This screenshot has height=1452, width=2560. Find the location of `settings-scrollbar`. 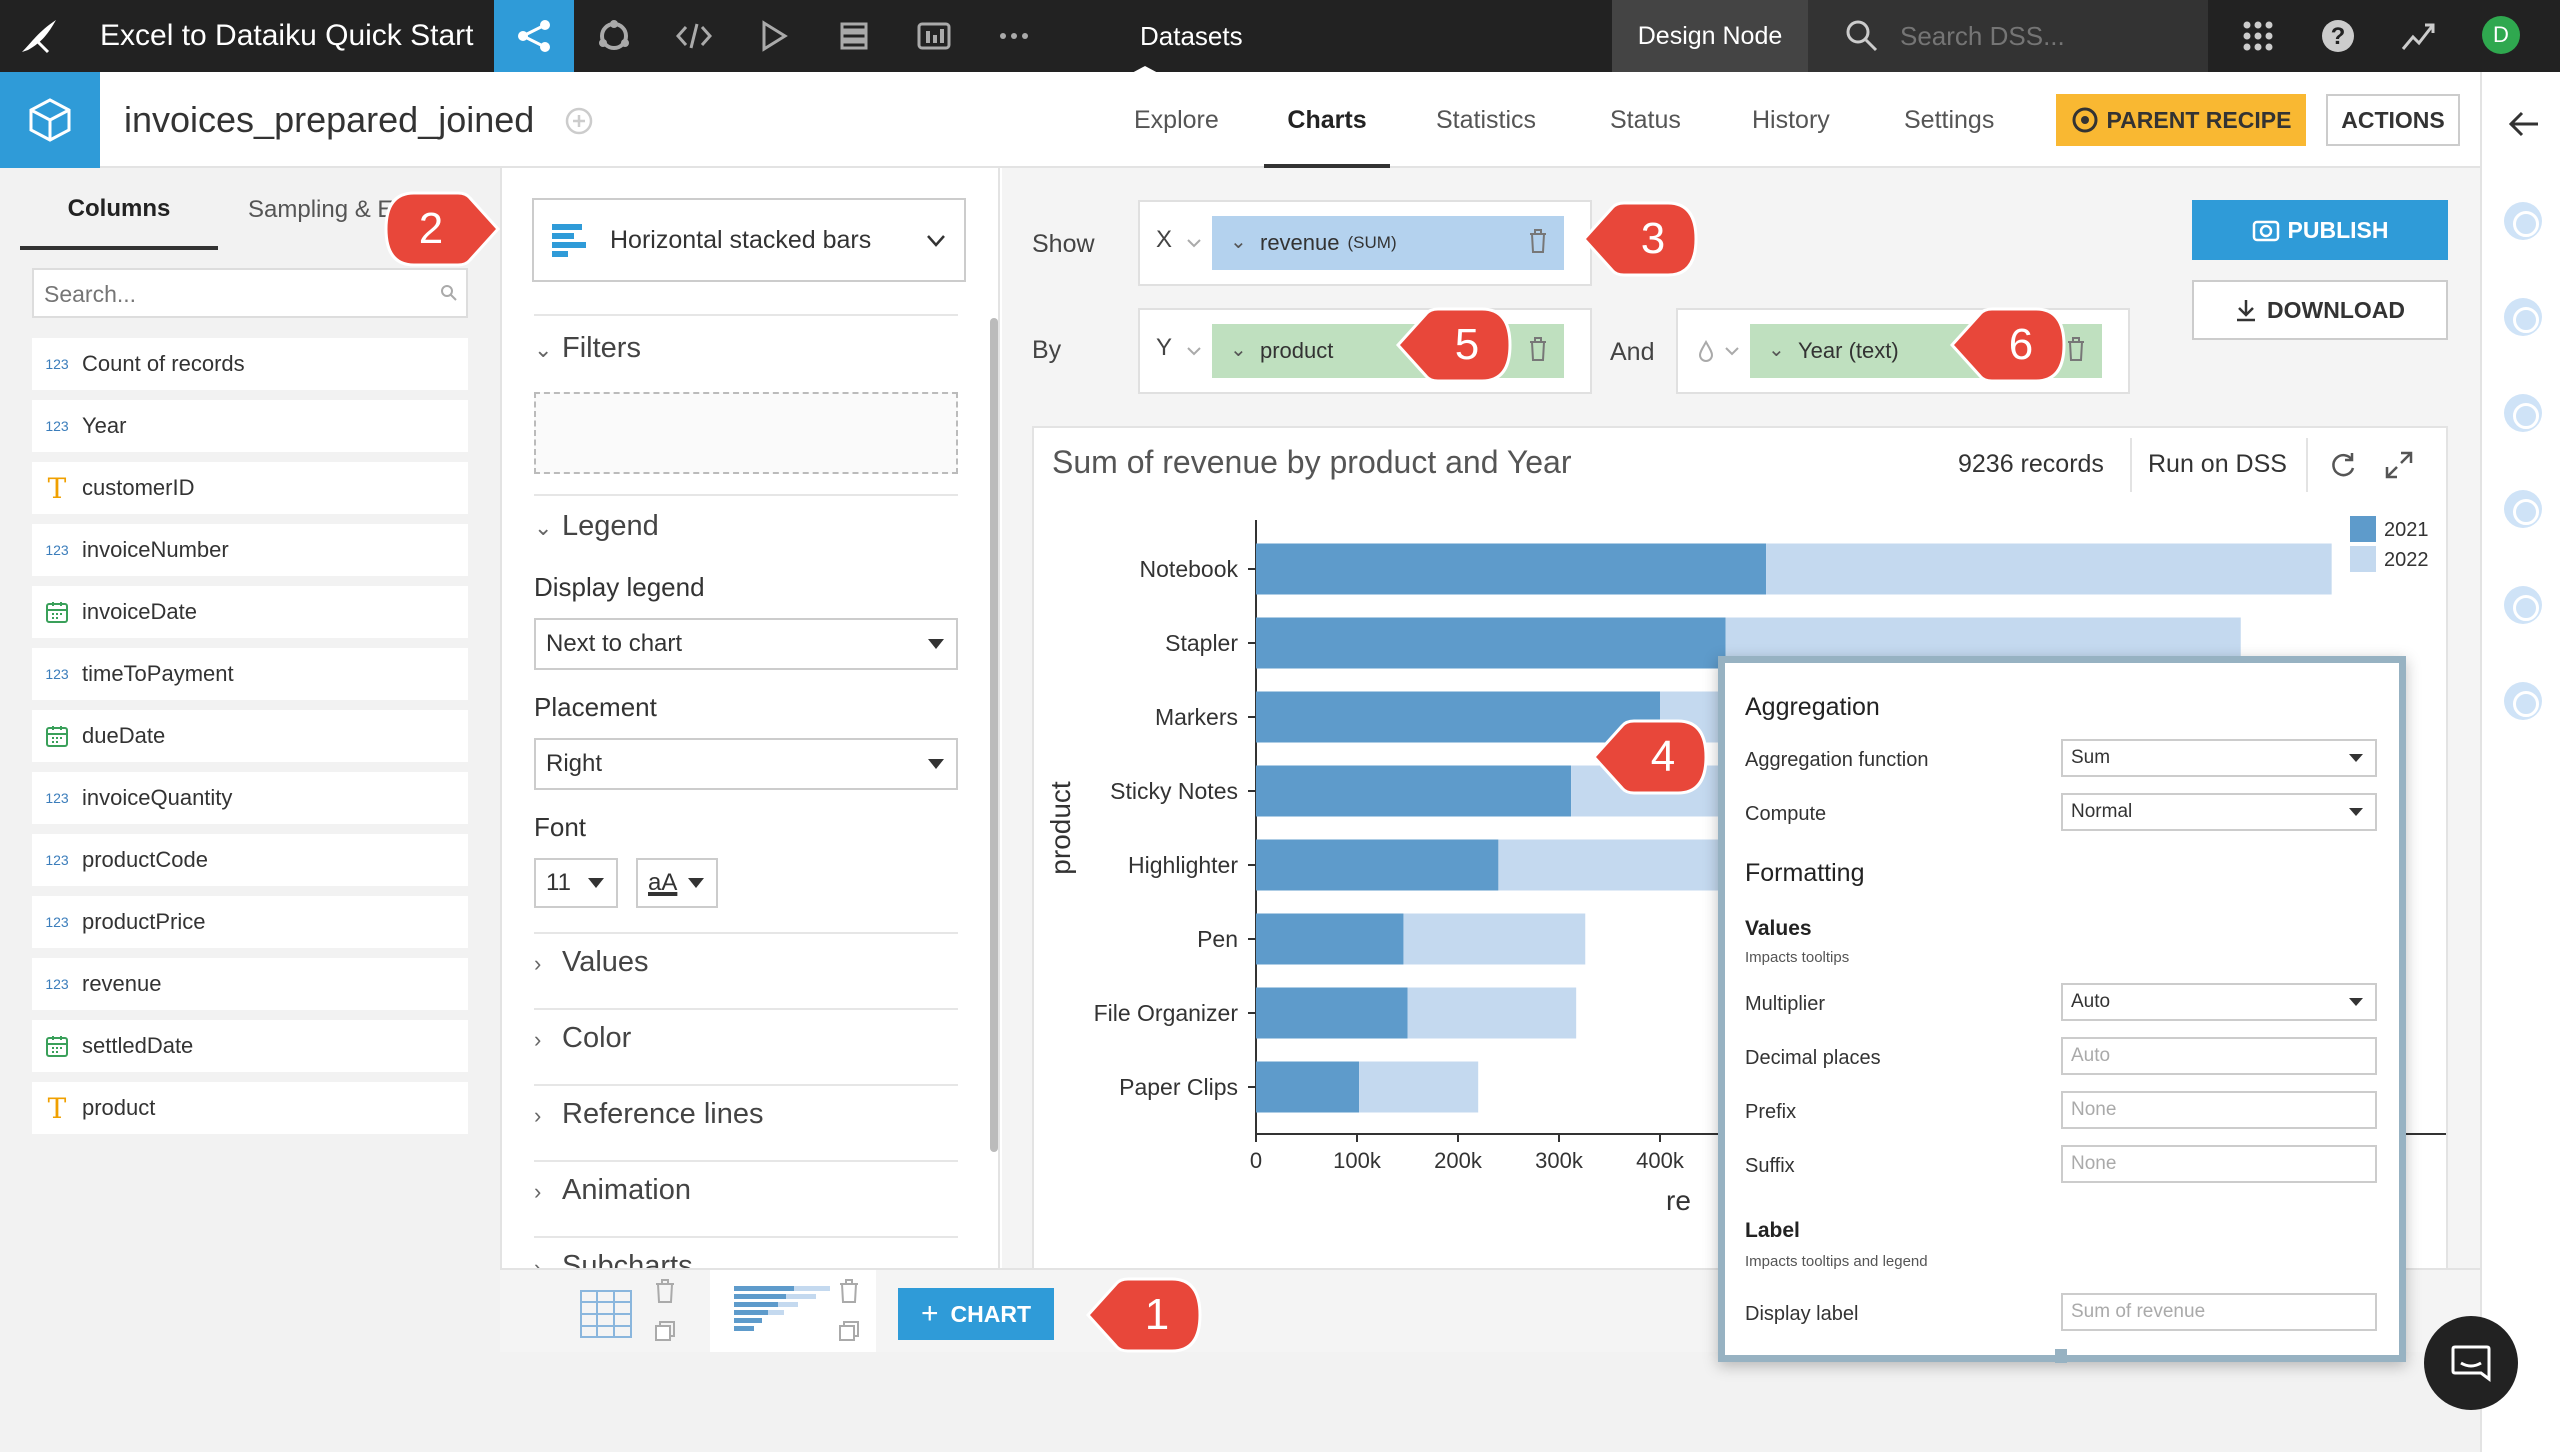

settings-scrollbar is located at coordinates (994, 735).